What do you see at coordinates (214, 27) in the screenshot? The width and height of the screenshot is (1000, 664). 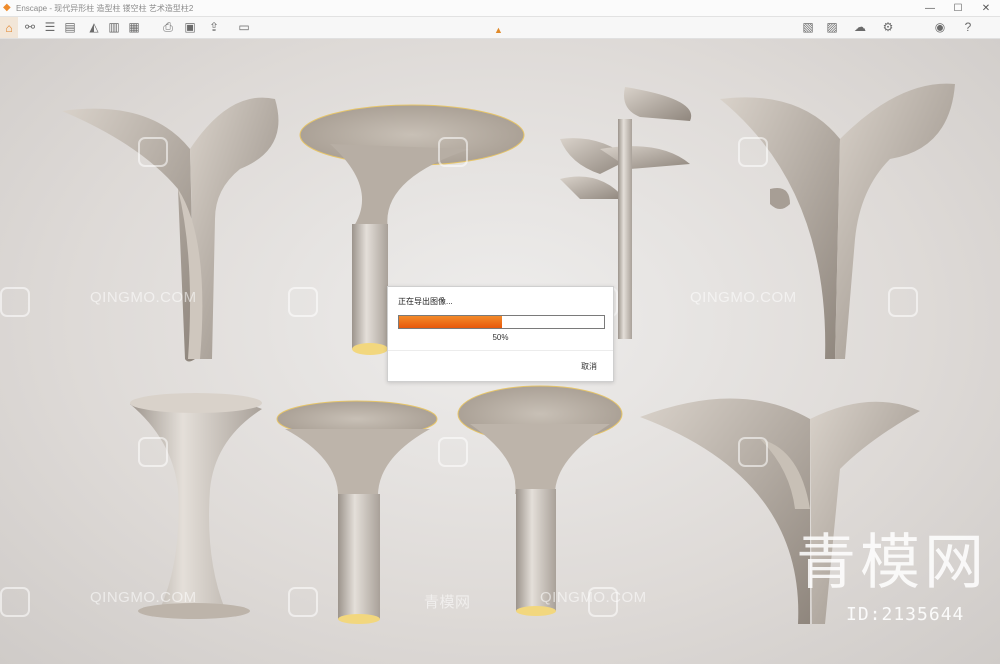 I see `upload-icon: ⇪` at bounding box center [214, 27].